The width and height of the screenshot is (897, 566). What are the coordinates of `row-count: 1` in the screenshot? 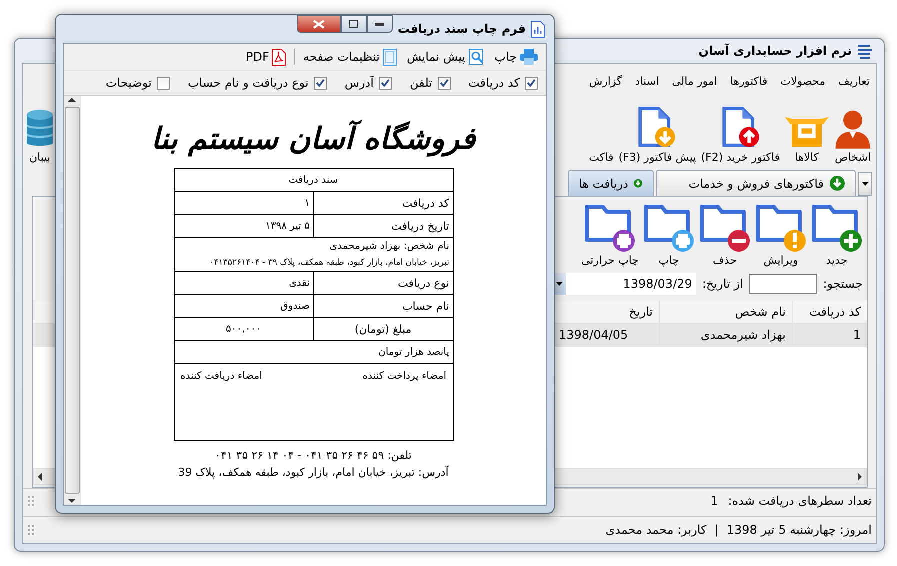 It's located at (714, 501).